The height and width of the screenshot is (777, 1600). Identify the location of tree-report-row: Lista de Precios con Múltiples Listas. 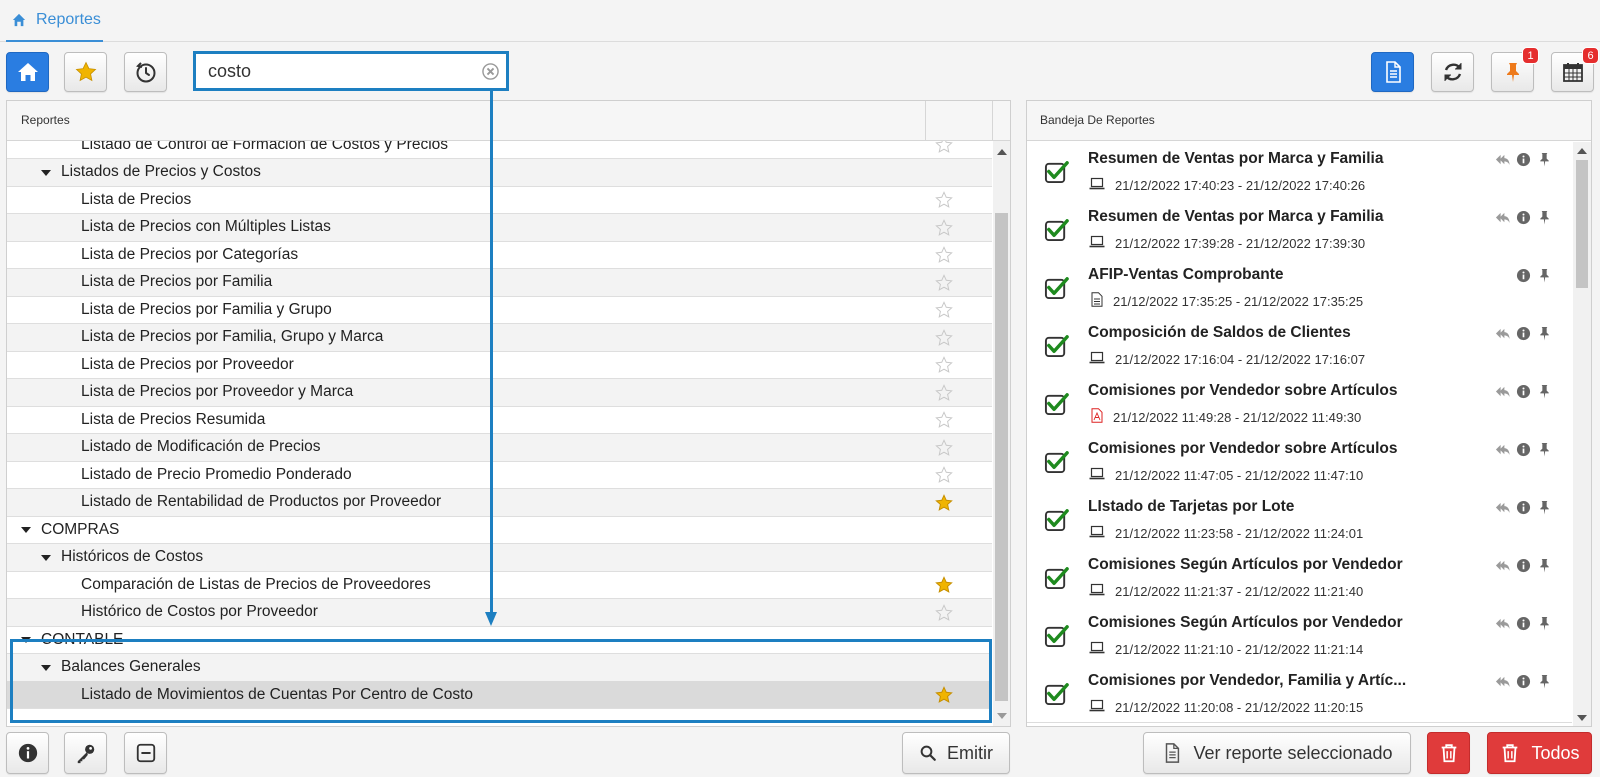
(499, 227).